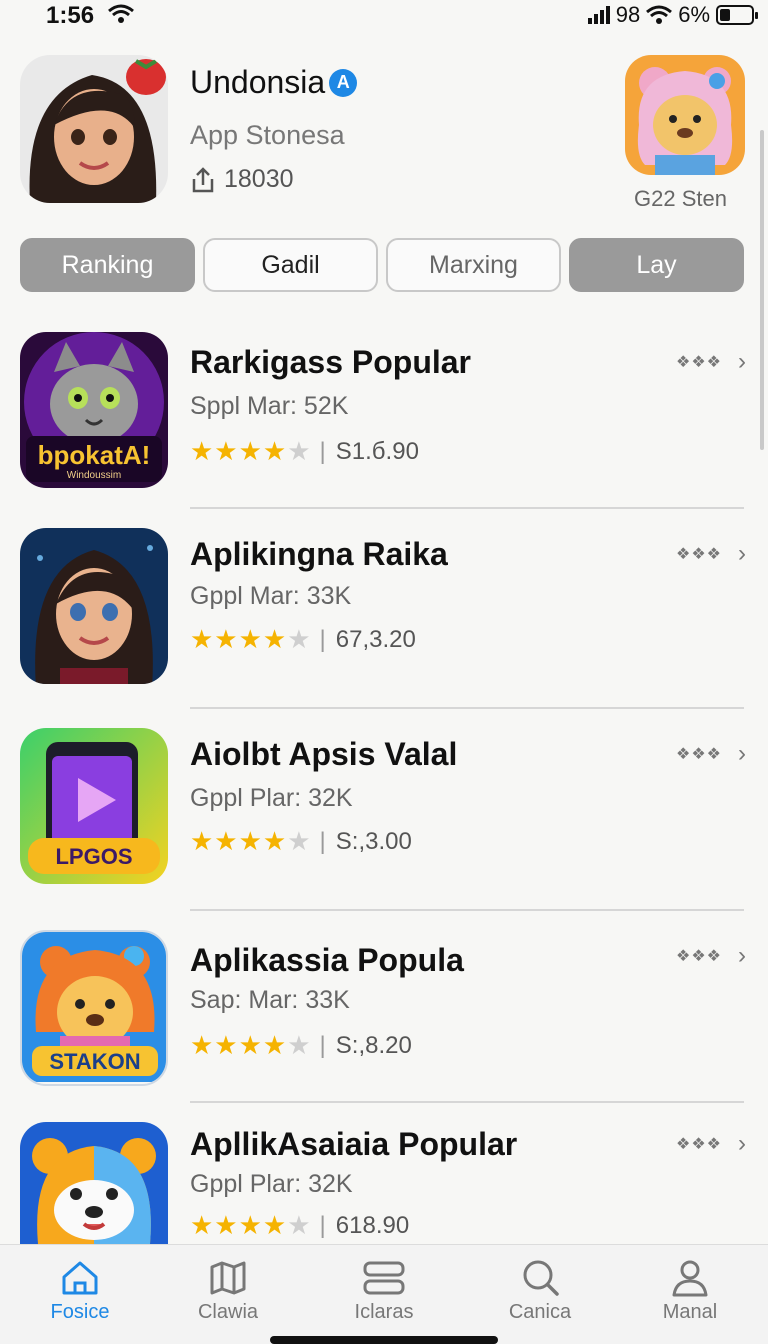 Image resolution: width=768 pixels, height=1344 pixels. I want to click on profile-avatar, so click(94, 129).